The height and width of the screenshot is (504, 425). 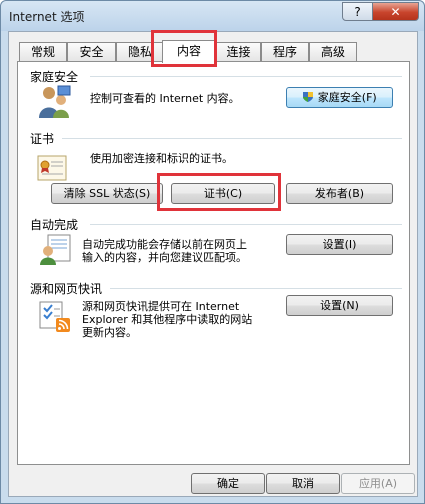 What do you see at coordinates (378, 483) in the screenshot?
I see `apply-button: 应用(A)` at bounding box center [378, 483].